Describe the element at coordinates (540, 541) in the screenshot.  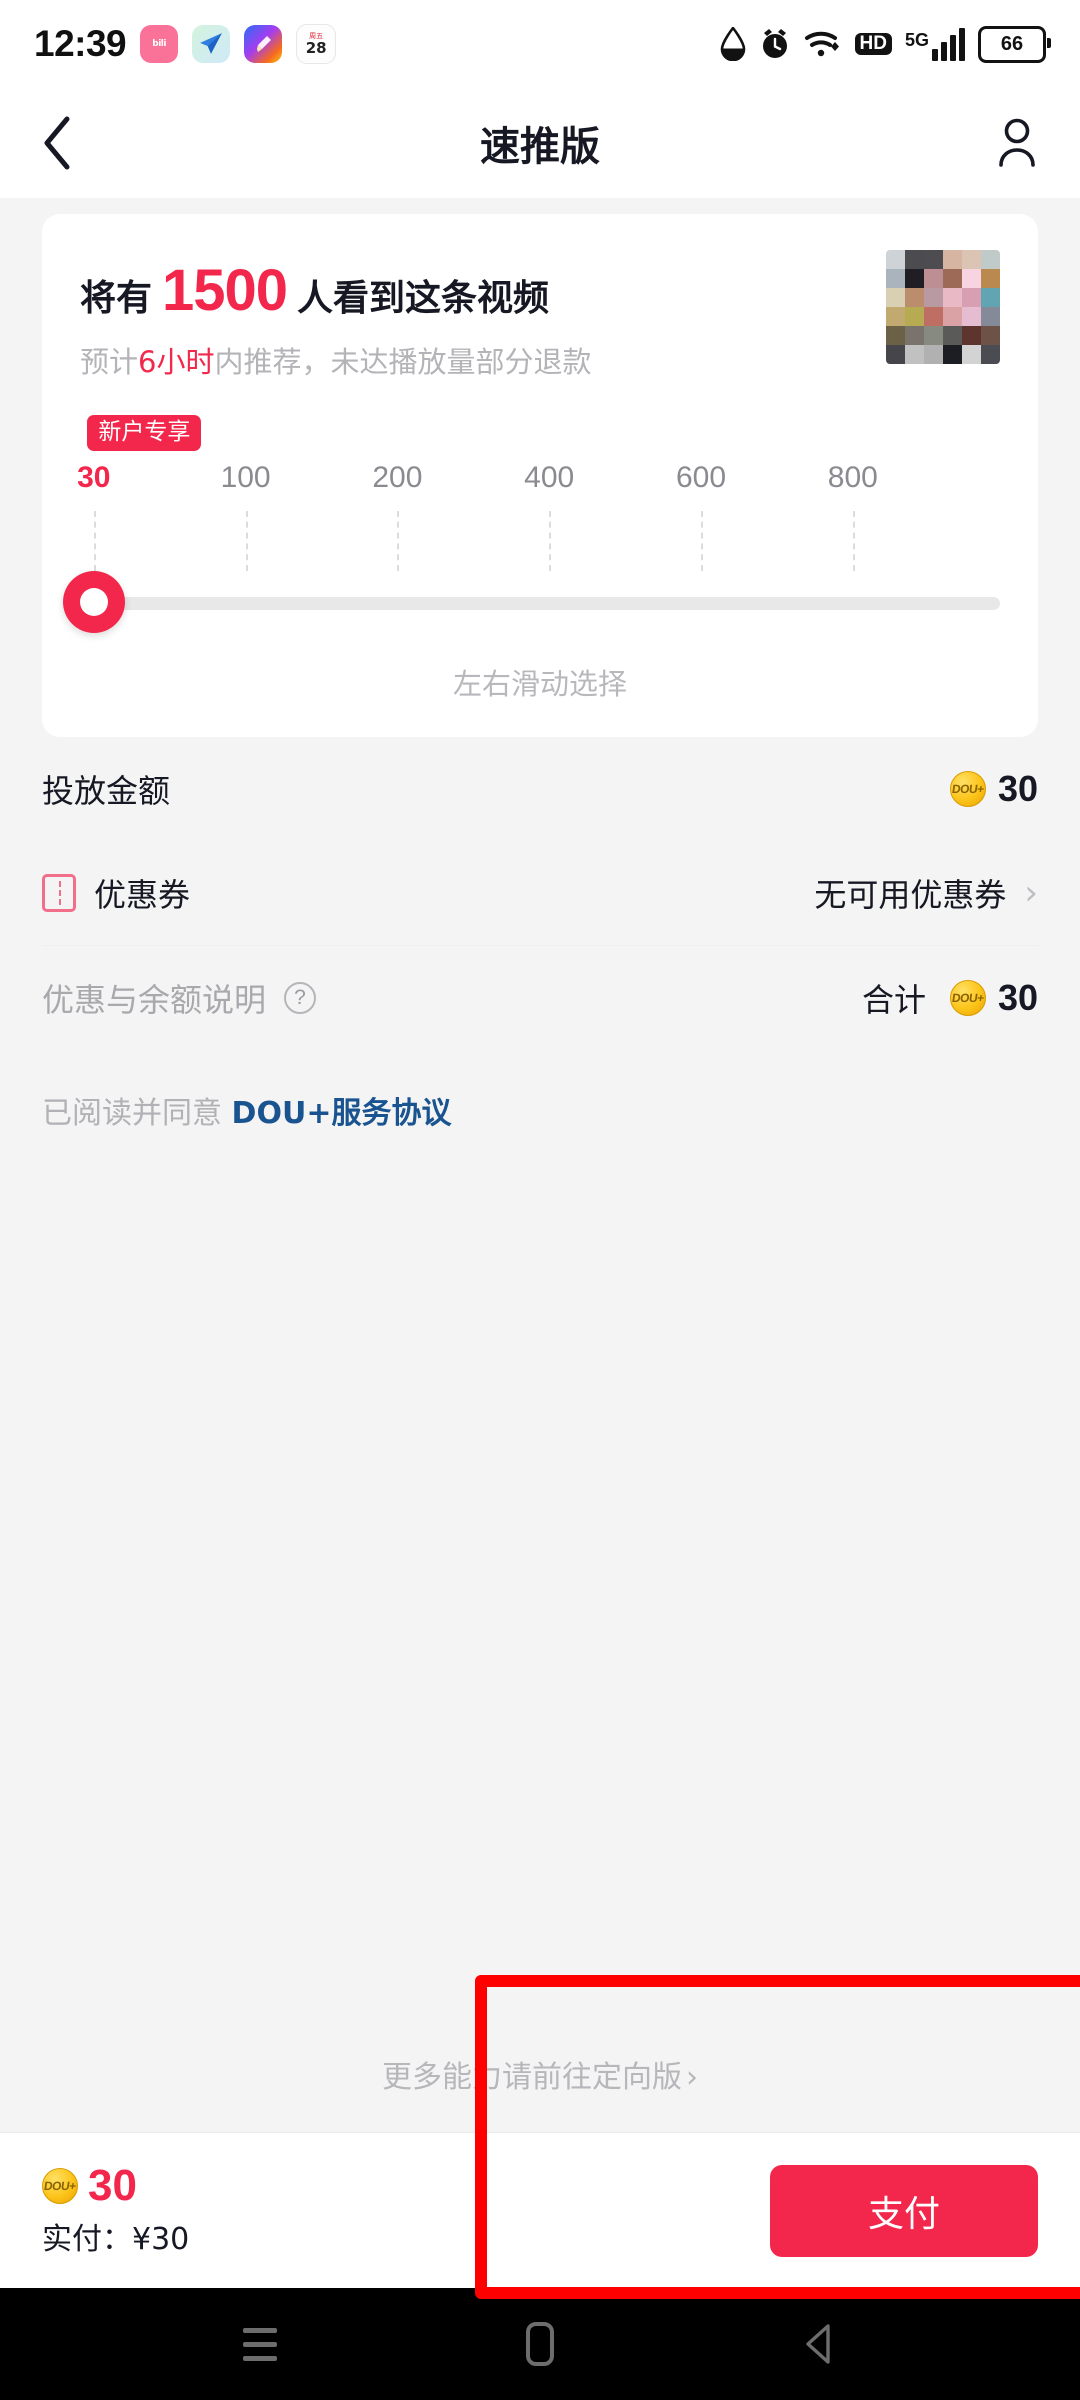
I see `slider-tick-lines` at that location.